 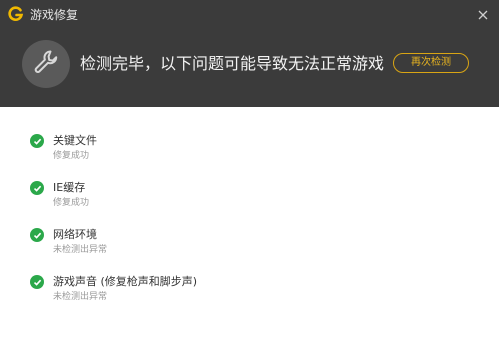 I want to click on item-title: 关键文件, so click(x=75, y=140).